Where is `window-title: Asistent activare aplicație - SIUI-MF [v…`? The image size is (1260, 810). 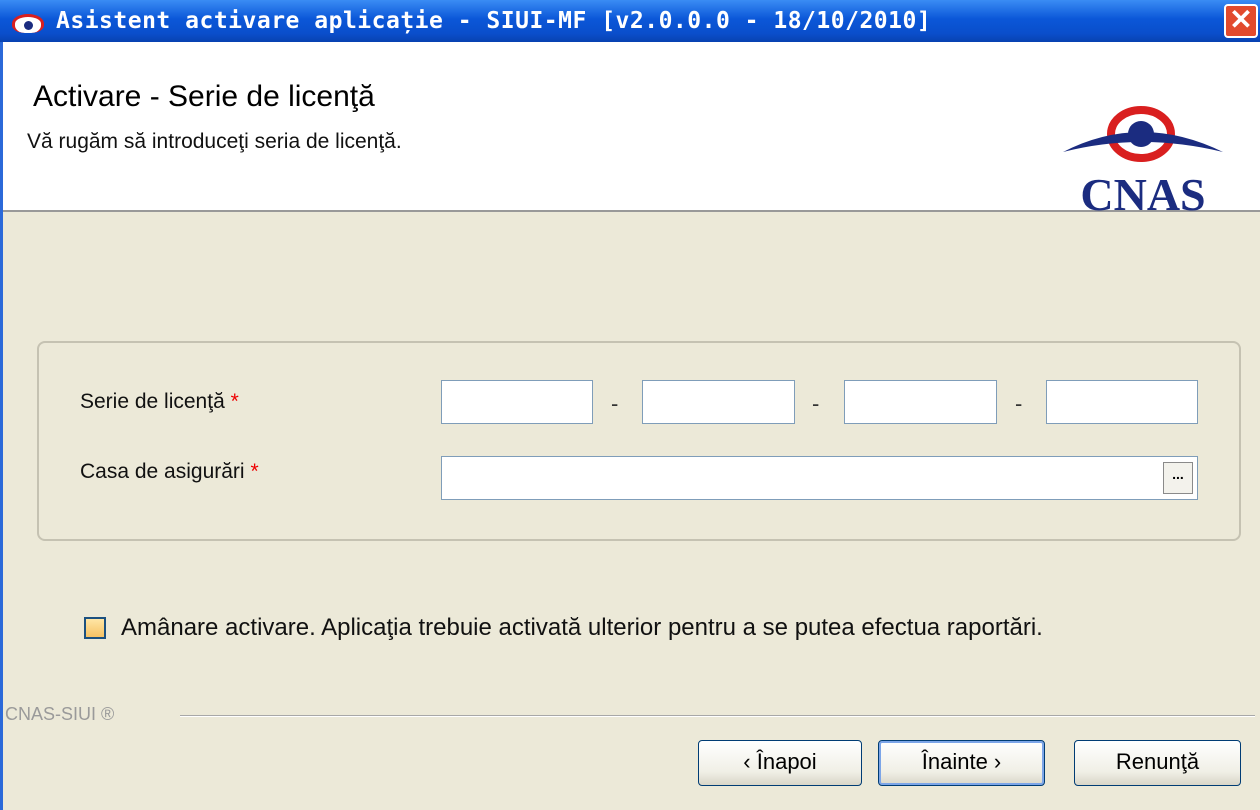
window-title: Asistent activare aplicație - SIUI-MF [v… is located at coordinates (494, 21).